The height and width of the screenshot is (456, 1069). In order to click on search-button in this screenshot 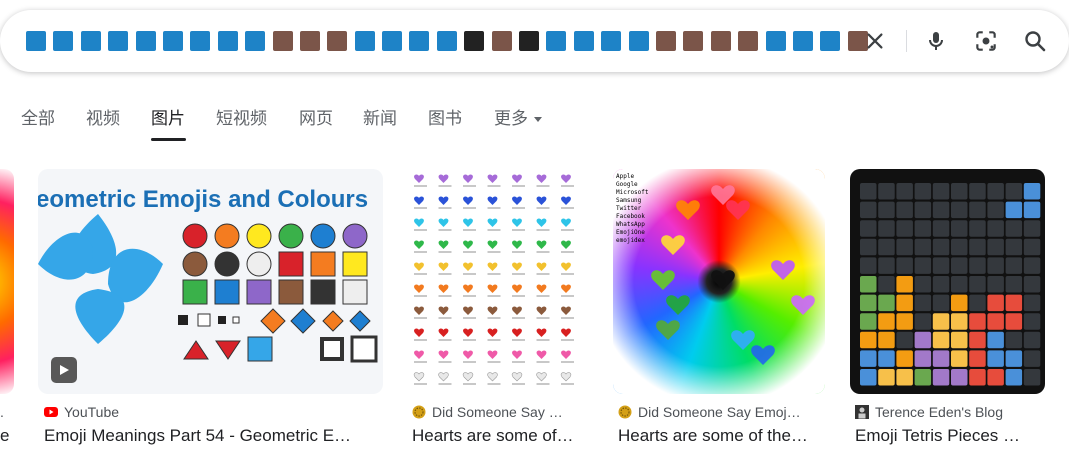, I will do `click(1035, 41)`.